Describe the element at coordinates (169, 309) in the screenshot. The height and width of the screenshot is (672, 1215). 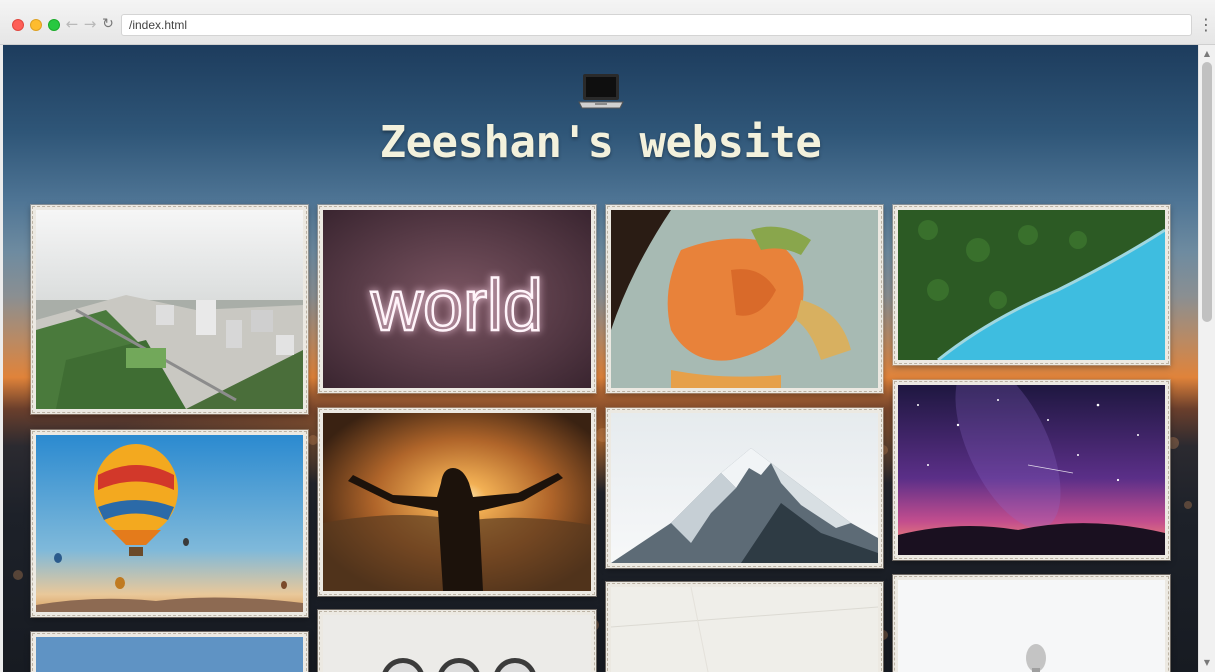
I see `photo-city-aerial` at that location.